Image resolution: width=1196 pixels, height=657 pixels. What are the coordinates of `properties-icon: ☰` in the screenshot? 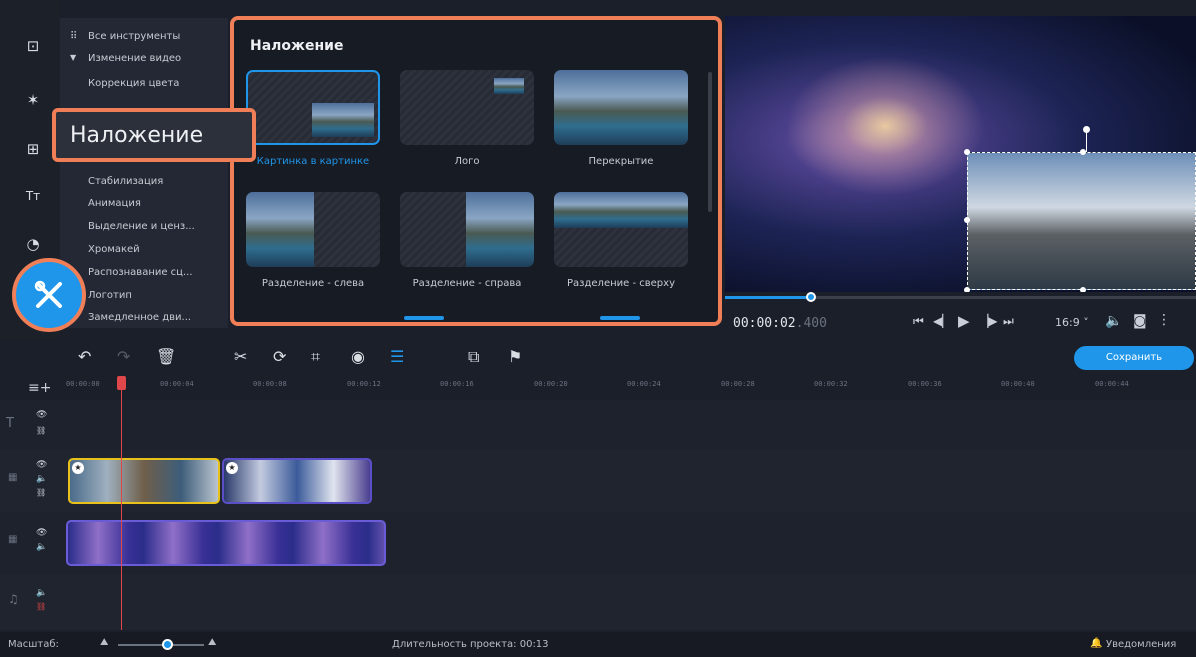 It's located at (397, 356).